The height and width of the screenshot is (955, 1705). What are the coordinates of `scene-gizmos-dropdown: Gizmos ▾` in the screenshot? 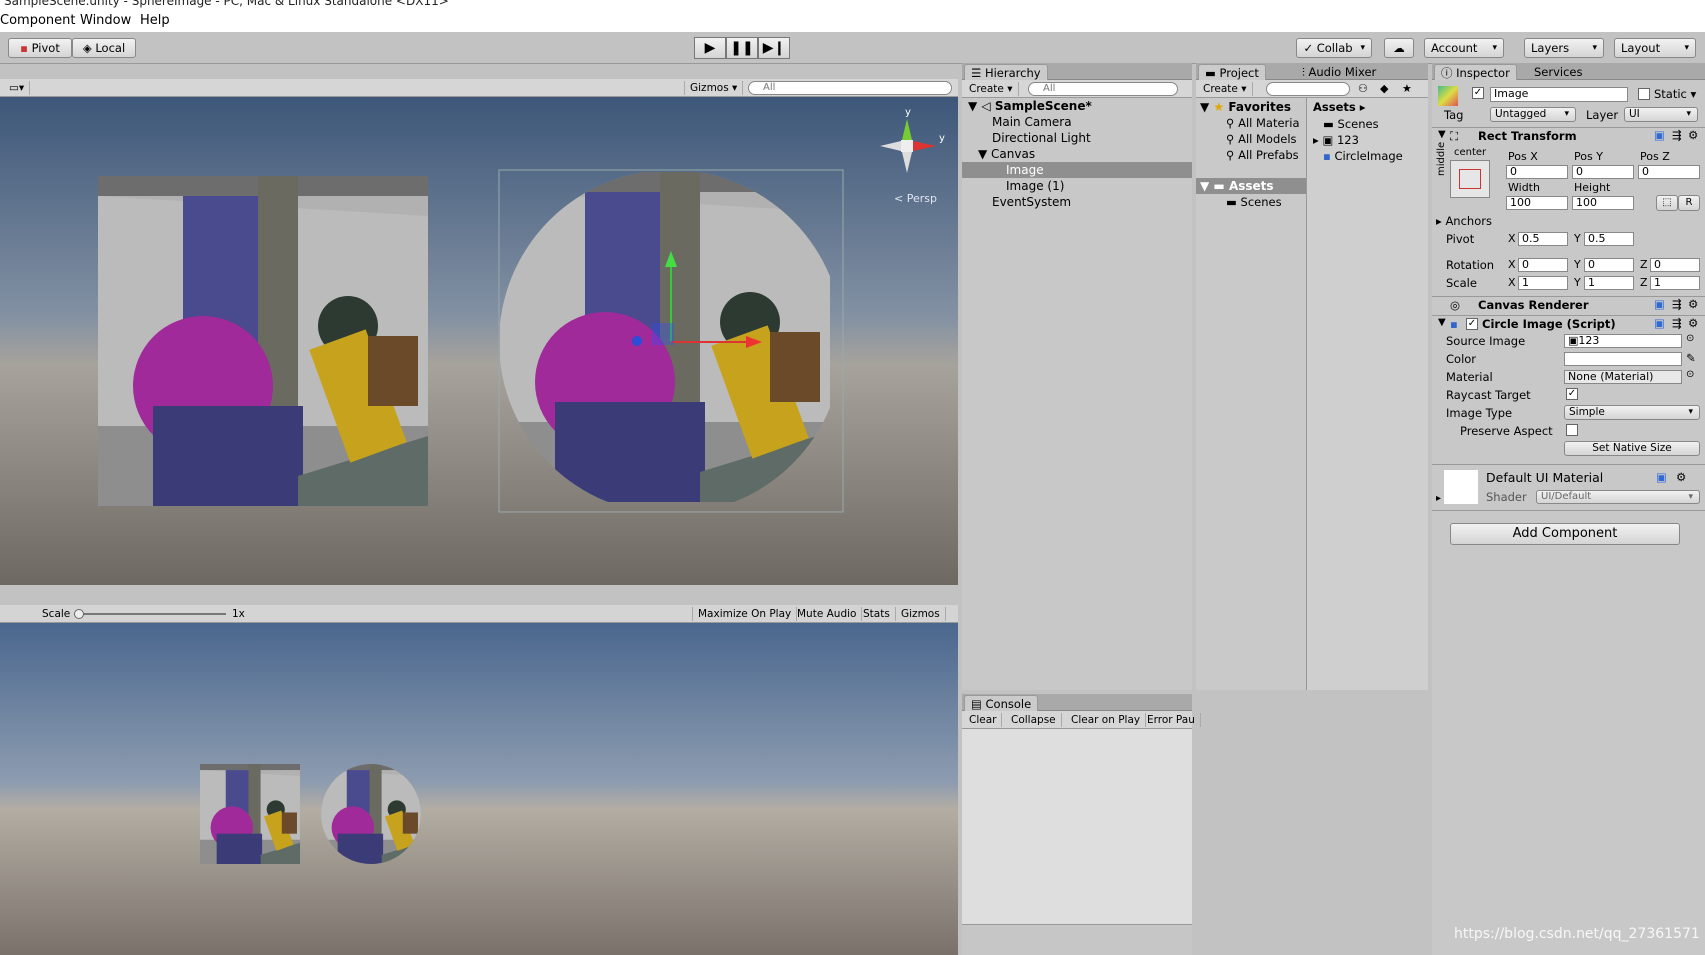 It's located at (714, 88).